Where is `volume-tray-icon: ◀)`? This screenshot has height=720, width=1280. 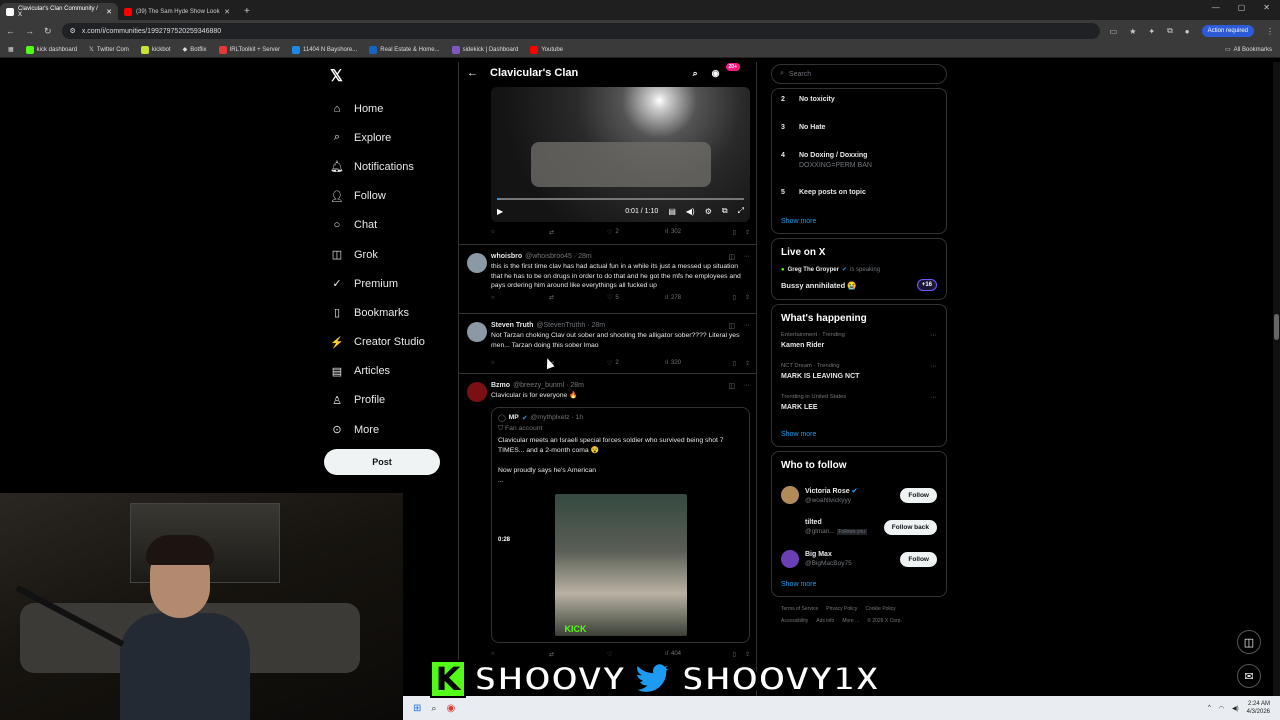 volume-tray-icon: ◀) is located at coordinates (1235, 708).